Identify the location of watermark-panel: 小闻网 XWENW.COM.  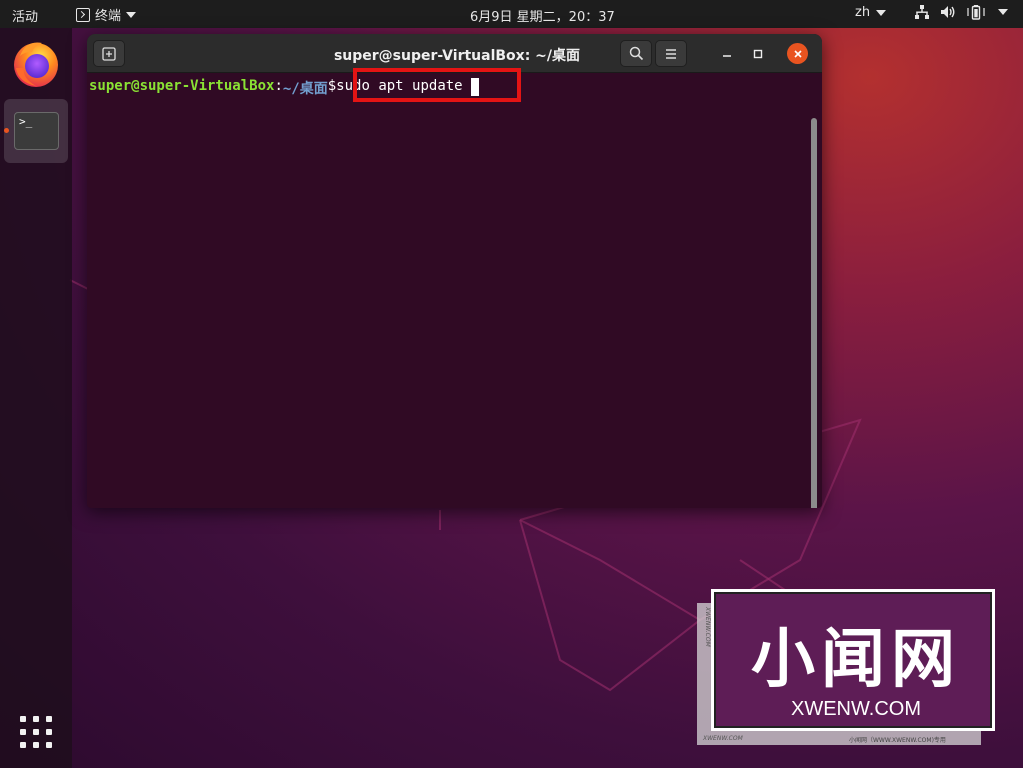
(853, 660).